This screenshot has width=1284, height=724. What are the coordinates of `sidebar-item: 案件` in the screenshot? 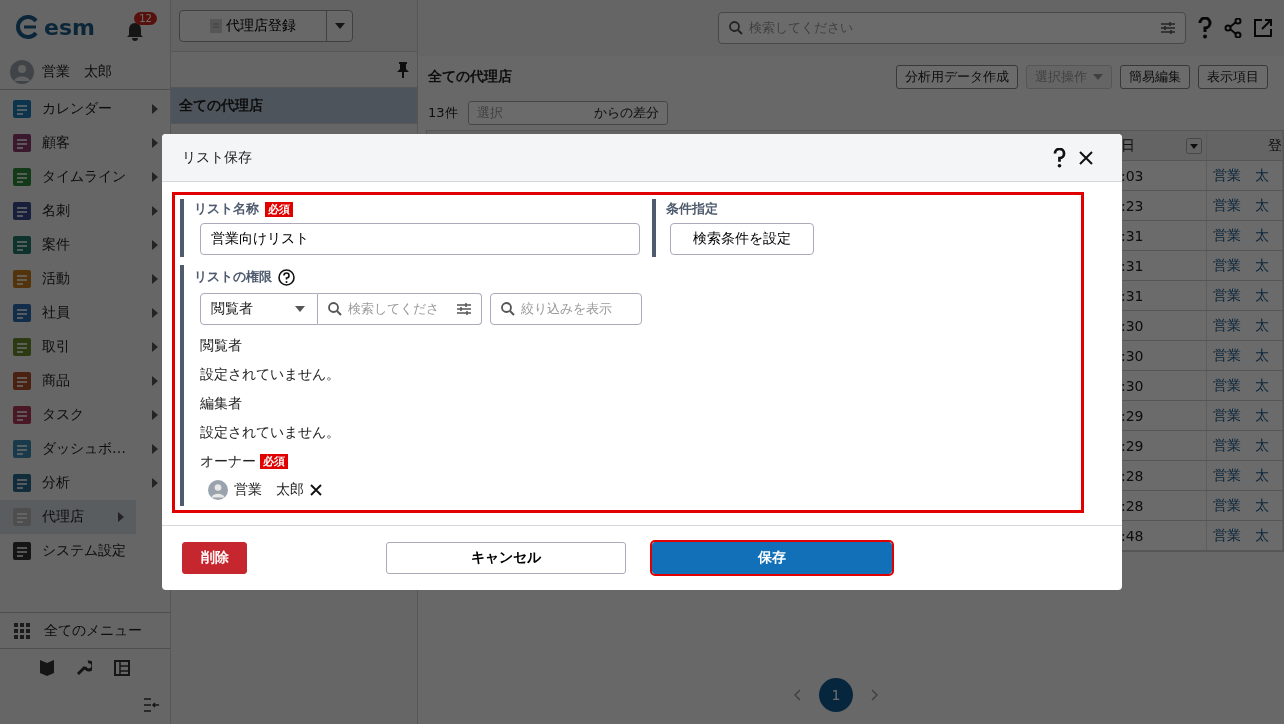 It's located at (85, 245).